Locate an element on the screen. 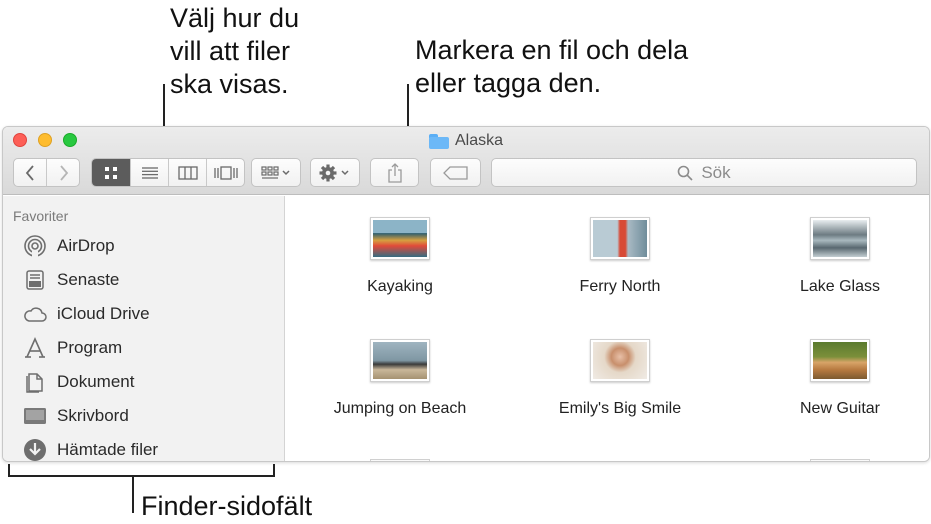  sidebar-item-program: Program is located at coordinates (72, 348).